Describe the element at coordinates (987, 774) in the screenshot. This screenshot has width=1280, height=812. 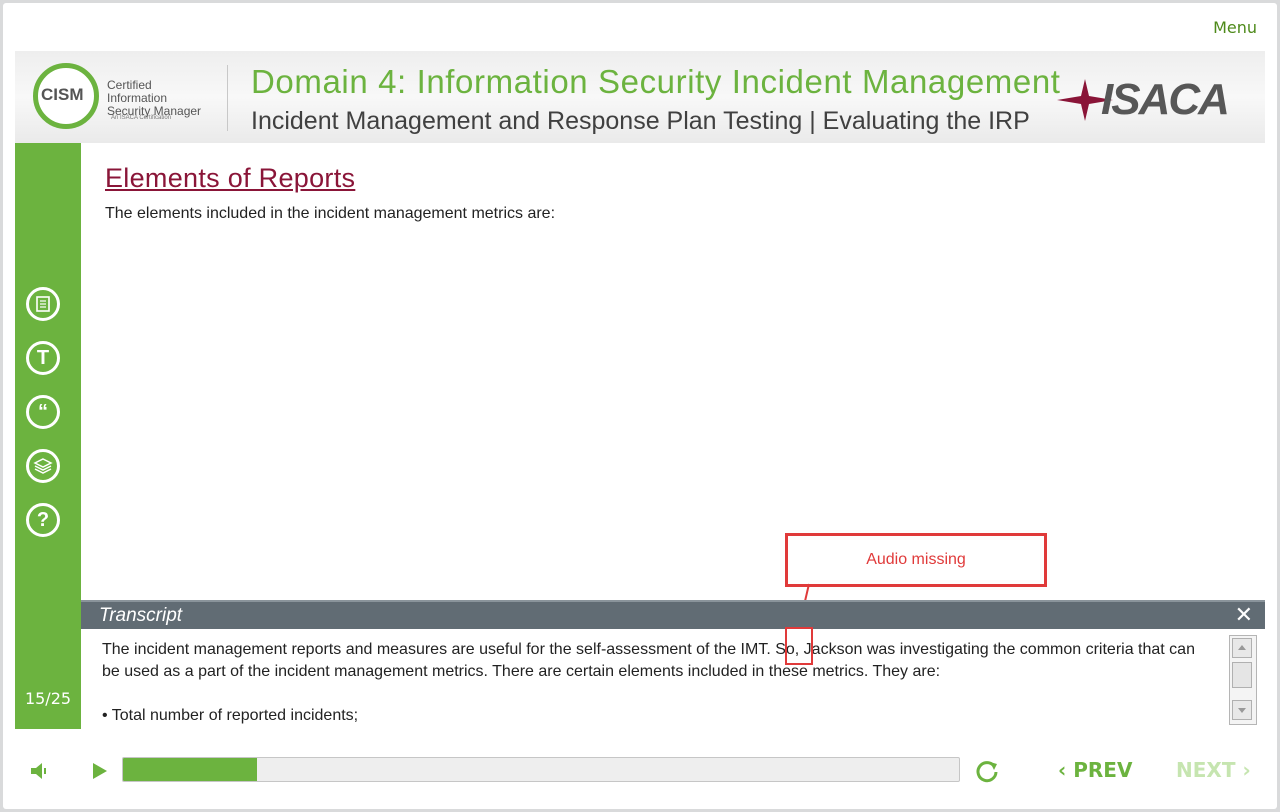
I see `replay-icon` at that location.